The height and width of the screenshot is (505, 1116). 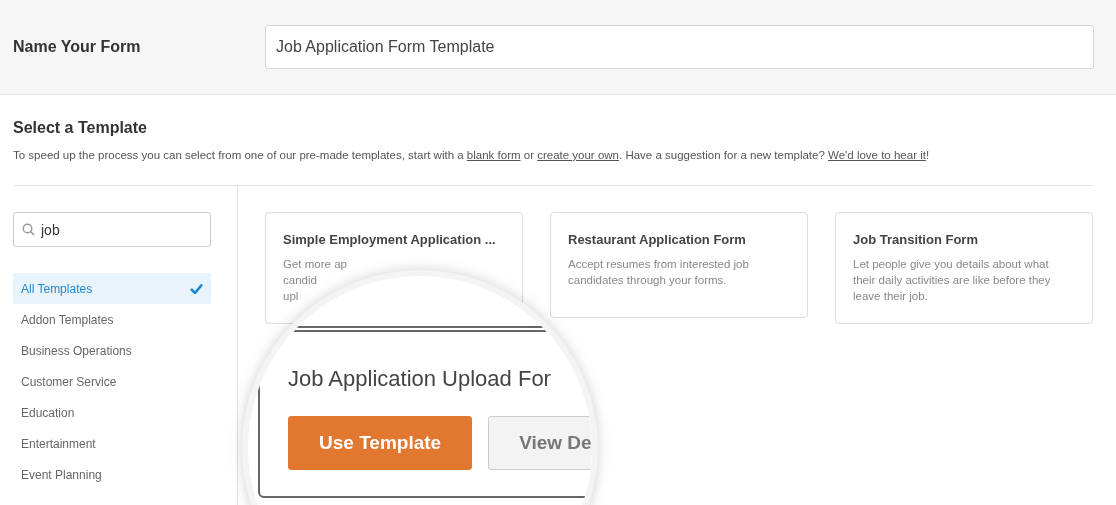 What do you see at coordinates (112, 474) in the screenshot?
I see `category-item: Event Planning` at bounding box center [112, 474].